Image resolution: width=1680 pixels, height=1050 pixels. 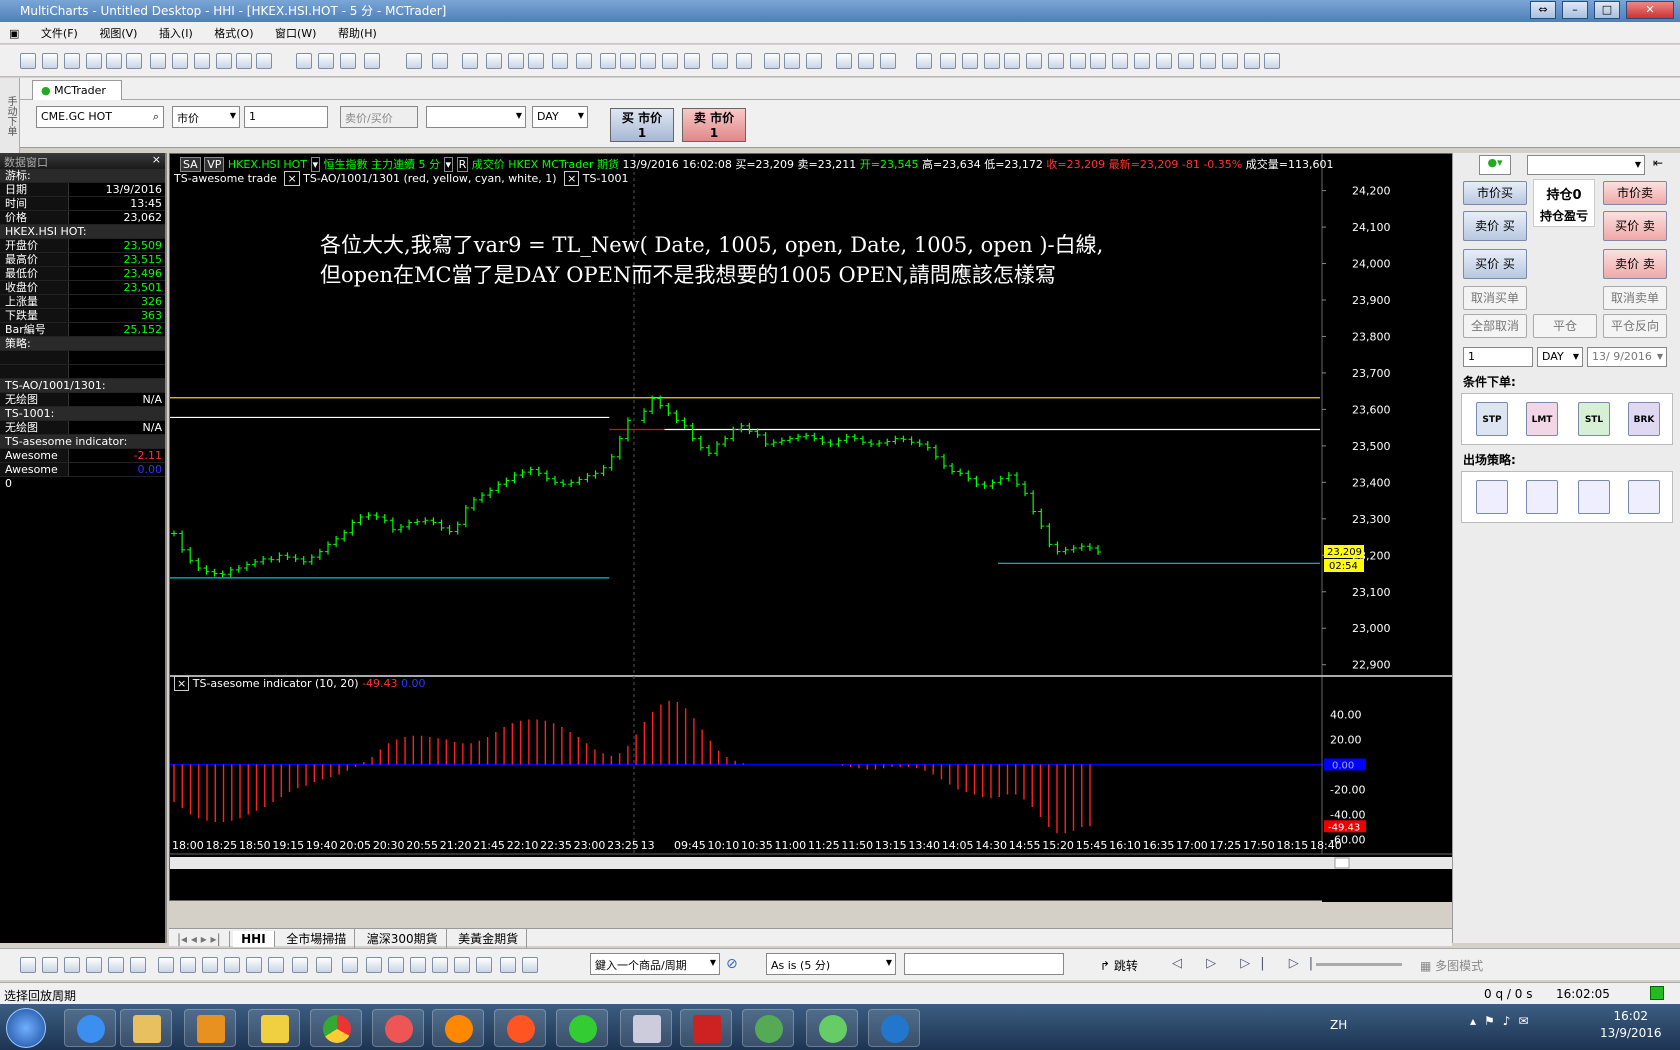 What do you see at coordinates (1451, 965) in the screenshot?
I see `multi-chart-mode: ▦ 多图模式` at bounding box center [1451, 965].